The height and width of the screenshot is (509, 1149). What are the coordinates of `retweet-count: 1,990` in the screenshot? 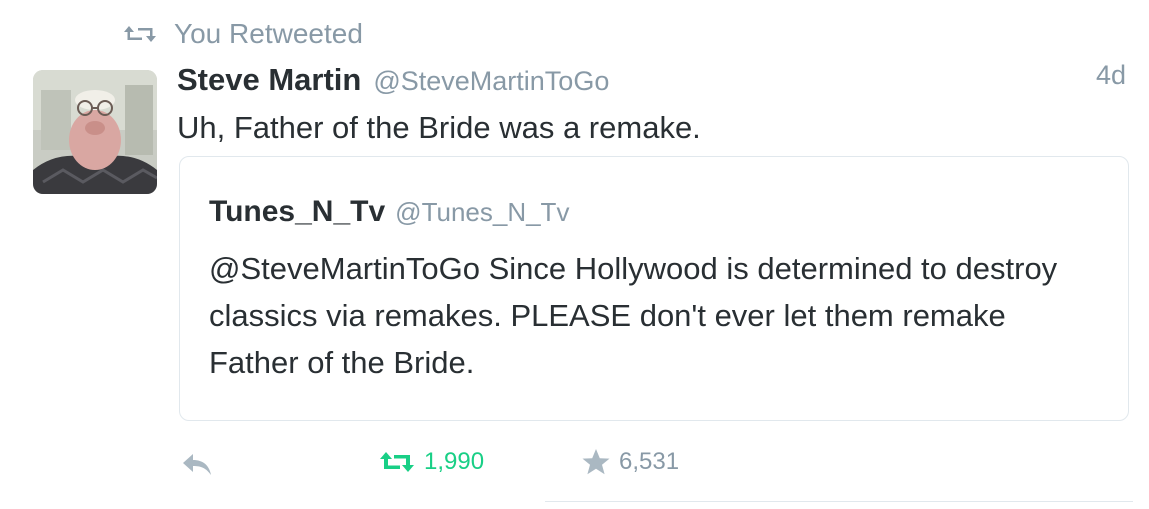 It's located at (454, 461).